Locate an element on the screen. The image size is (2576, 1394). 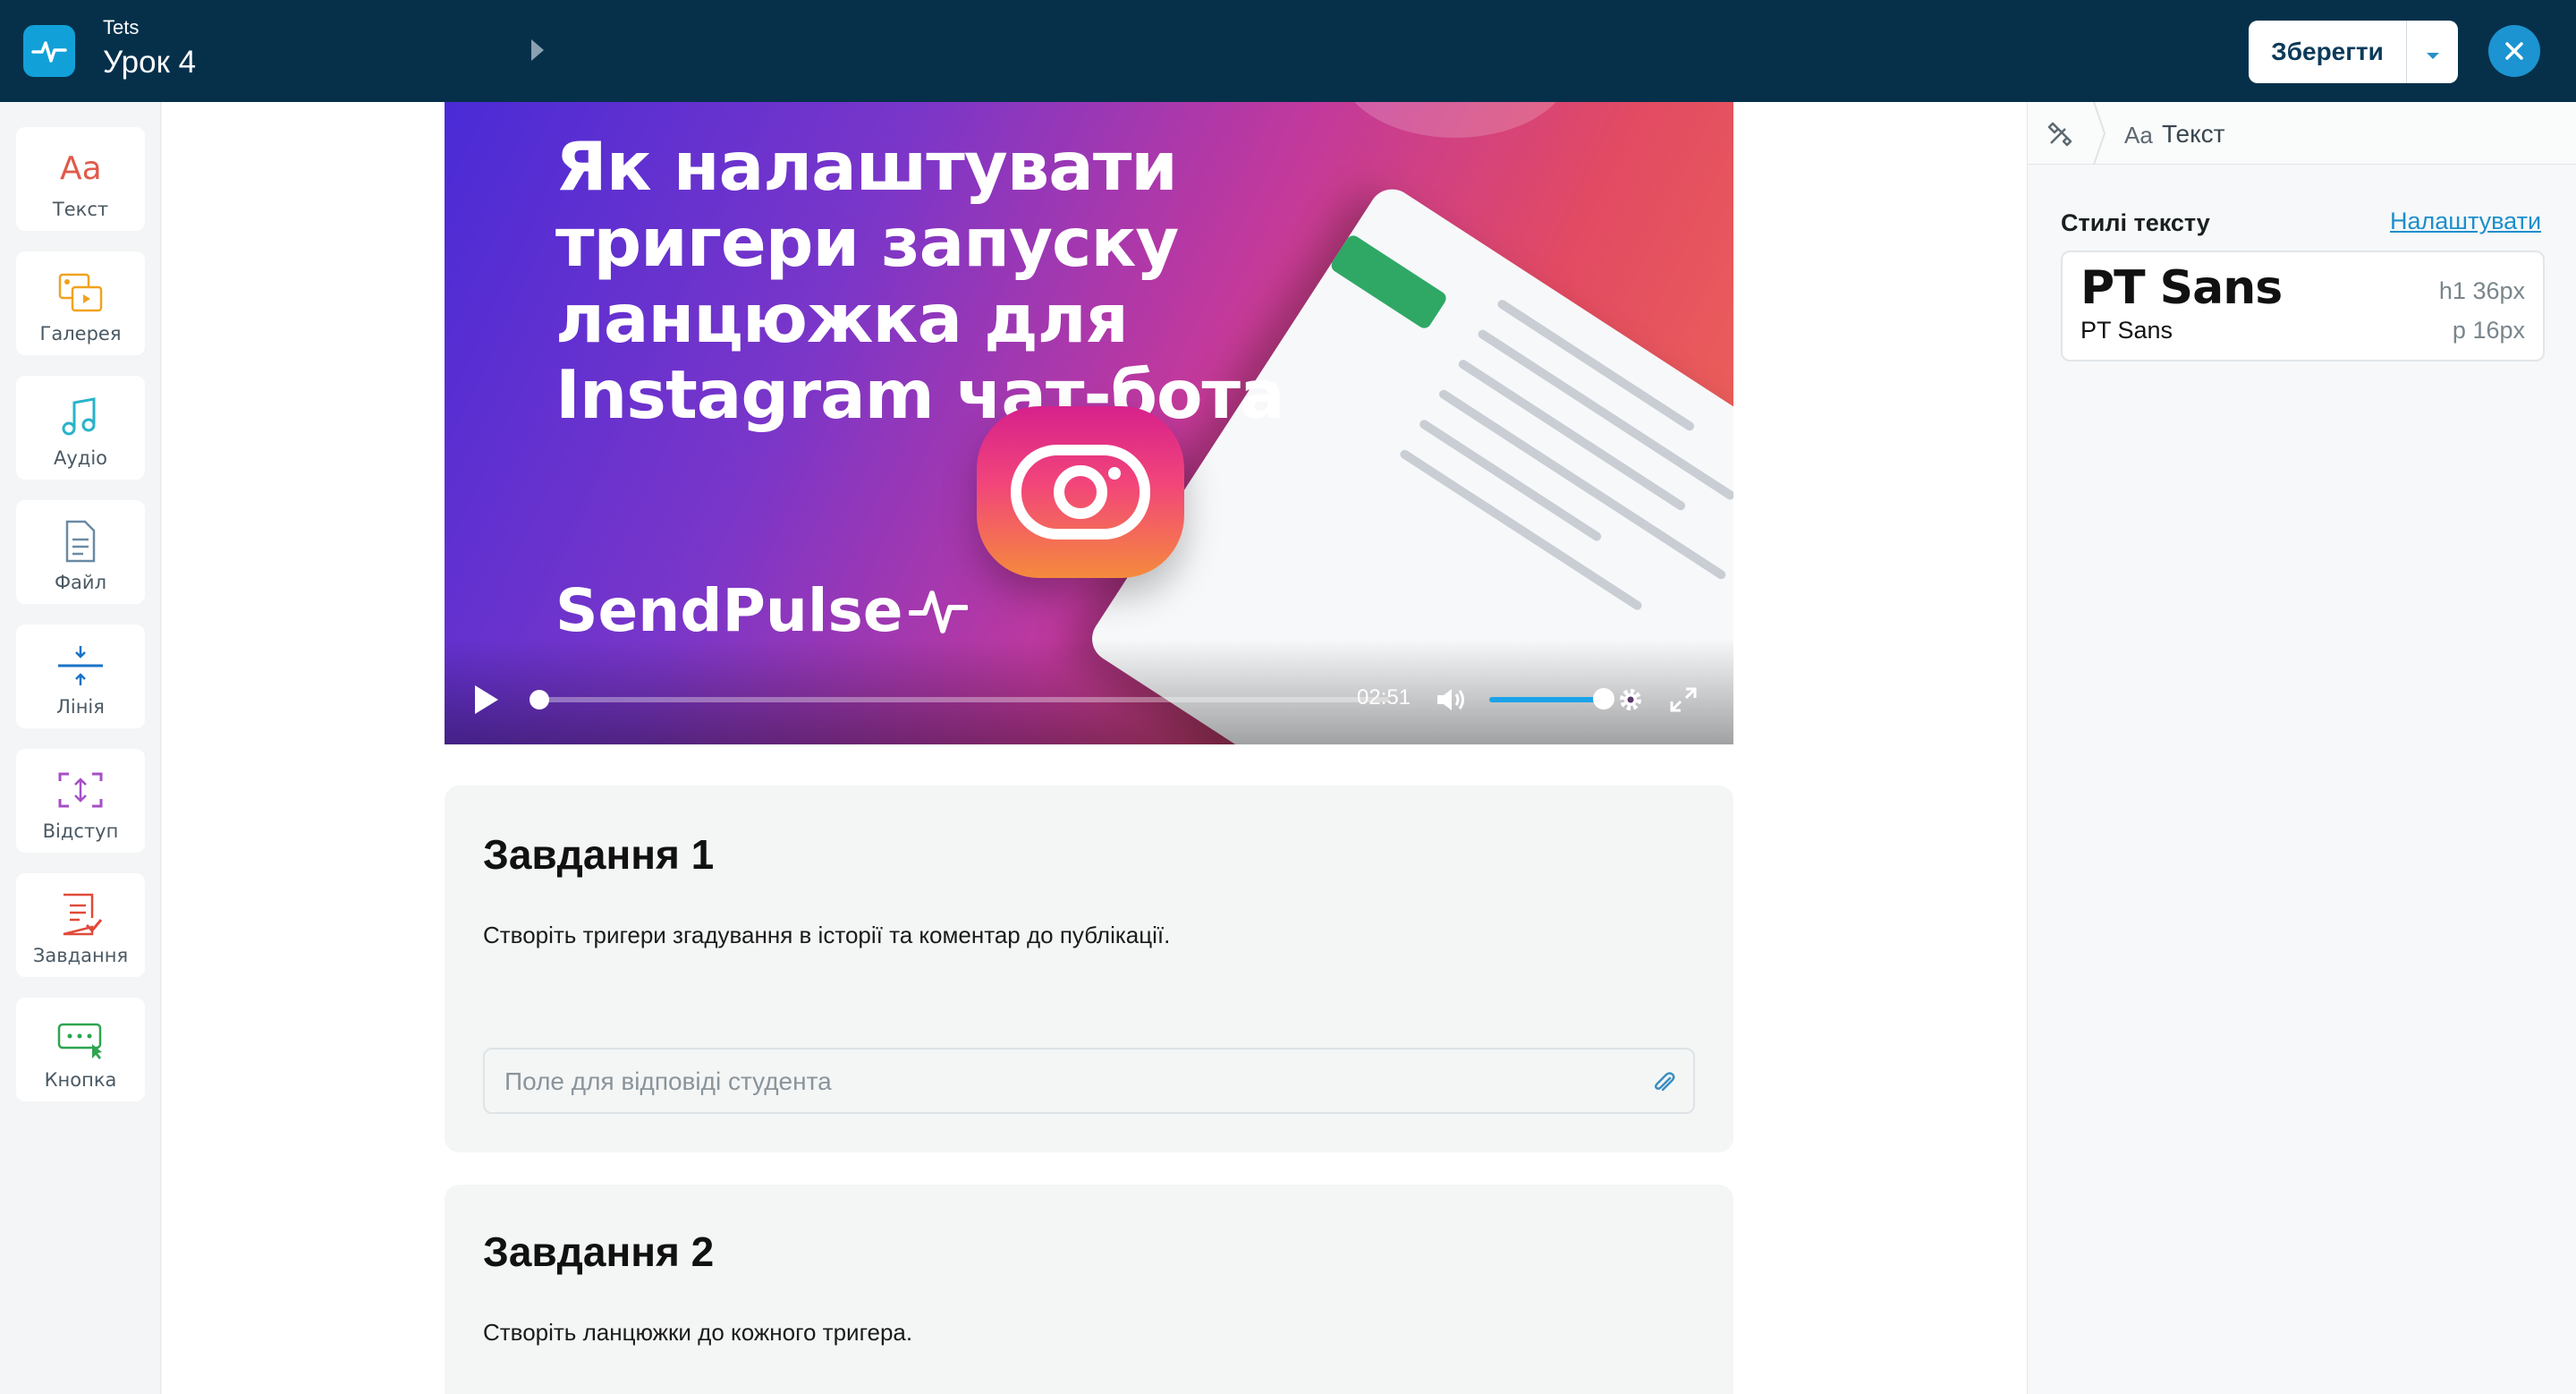
task-title: Завдання 1 is located at coordinates (599, 854).